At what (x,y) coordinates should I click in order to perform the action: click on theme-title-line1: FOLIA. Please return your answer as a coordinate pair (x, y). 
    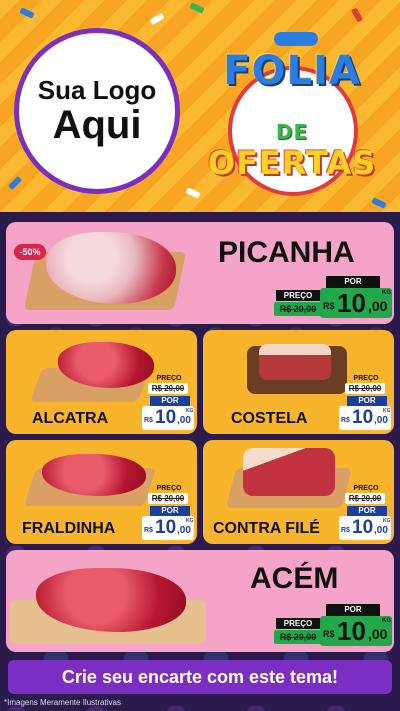
    Looking at the image, I should click on (292, 71).